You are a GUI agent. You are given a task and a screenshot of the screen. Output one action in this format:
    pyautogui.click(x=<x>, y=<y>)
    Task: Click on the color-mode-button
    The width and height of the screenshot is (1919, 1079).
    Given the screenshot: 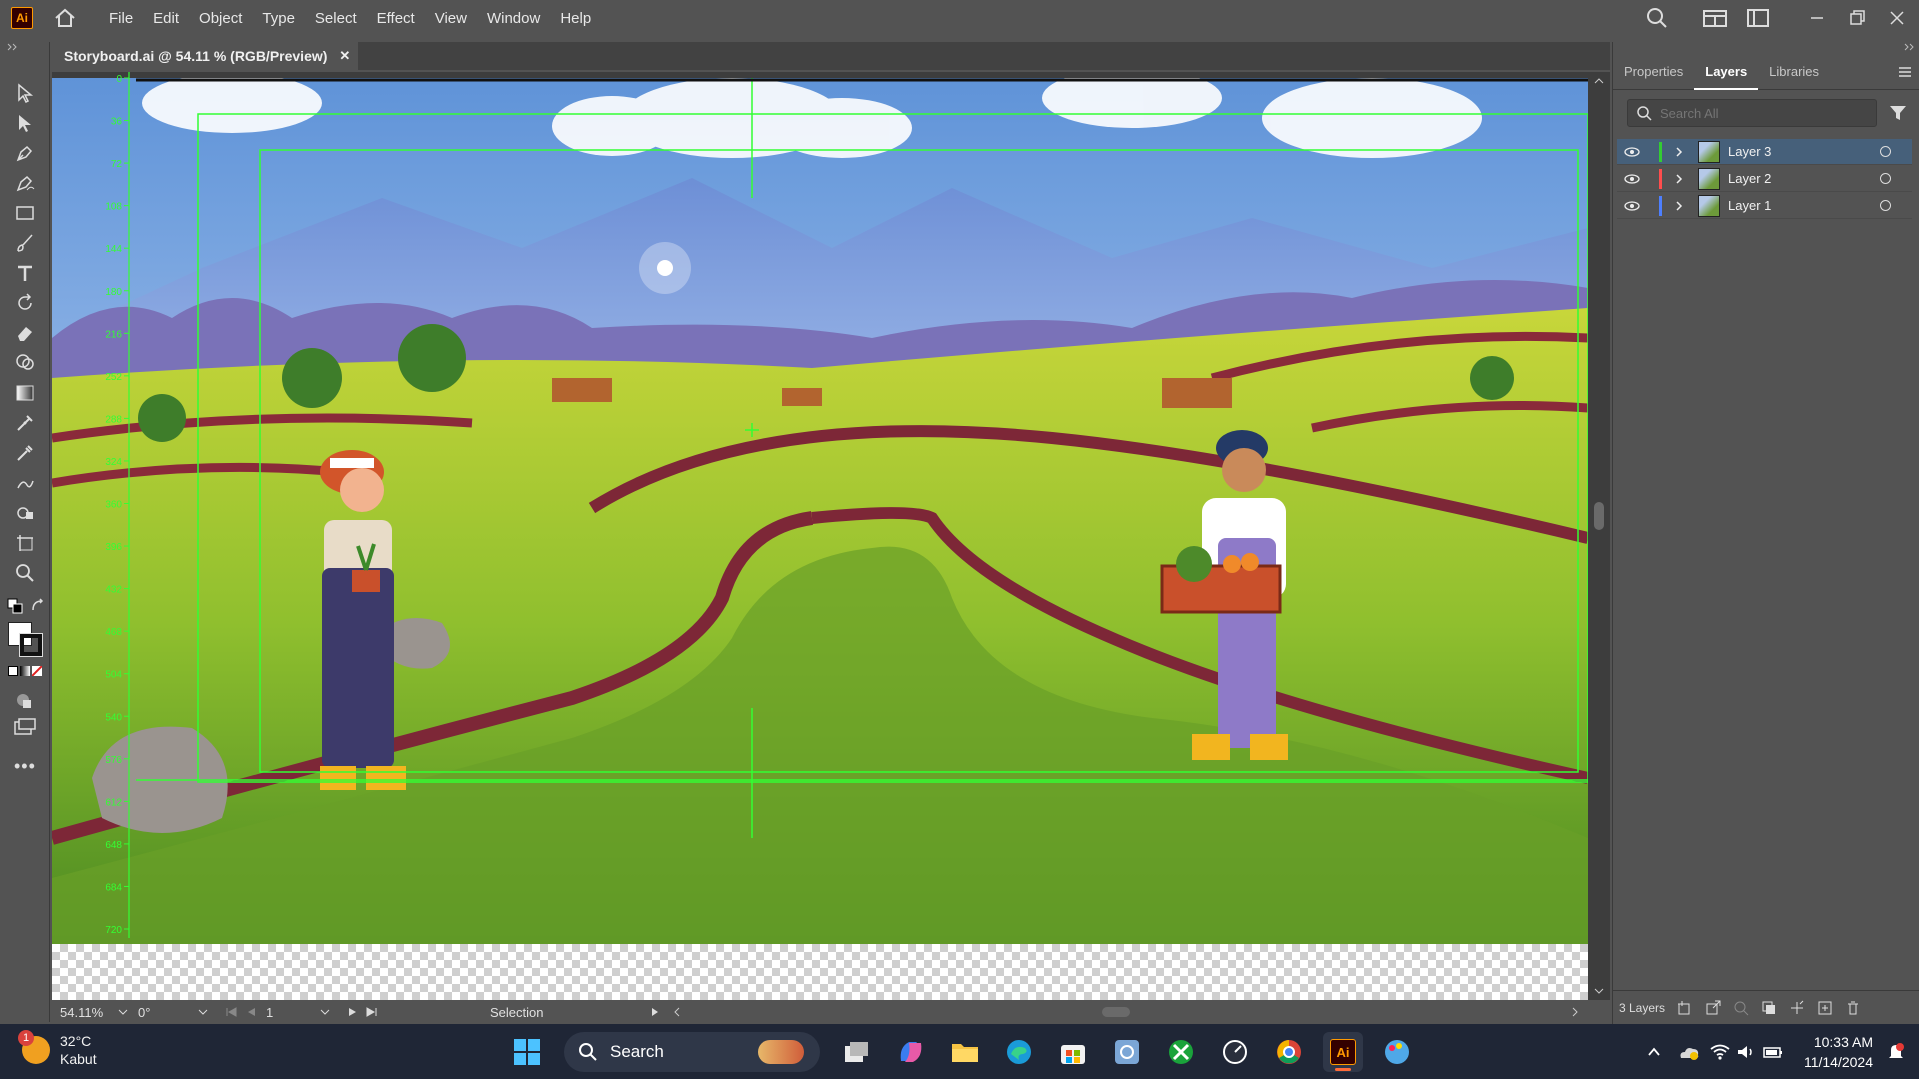 What is the action you would take?
    pyautogui.click(x=13, y=671)
    